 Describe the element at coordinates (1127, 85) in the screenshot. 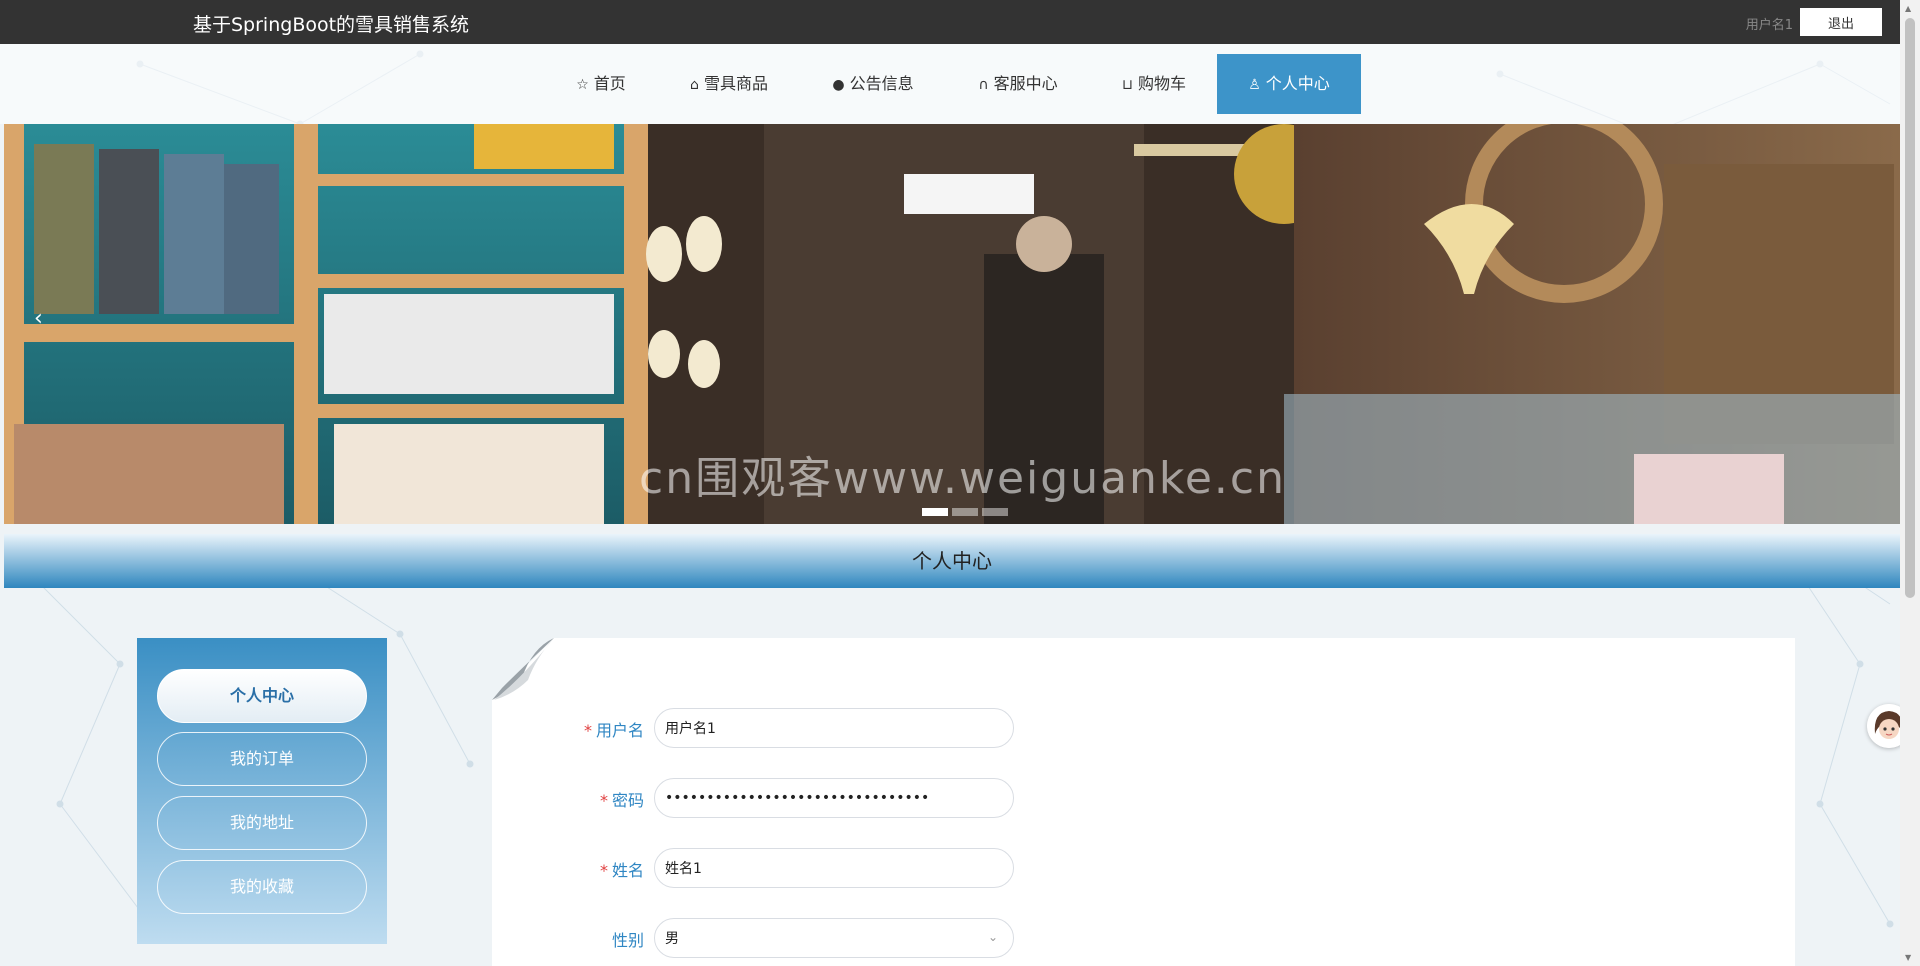

I see `cart-icon: ⊔` at that location.